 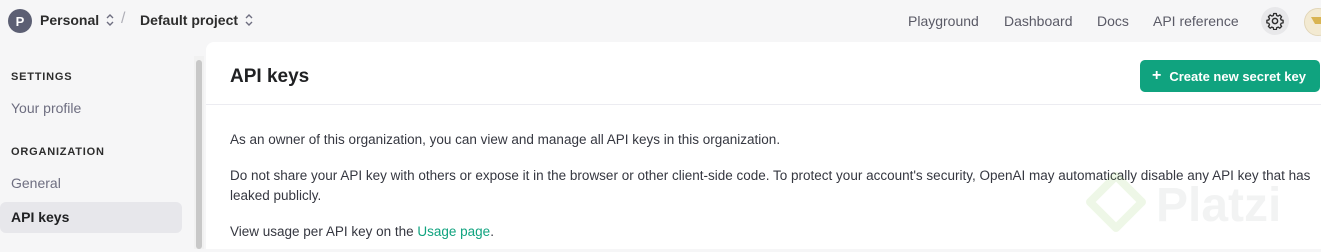 What do you see at coordinates (36, 183) in the screenshot?
I see `sidebar-item-general: General` at bounding box center [36, 183].